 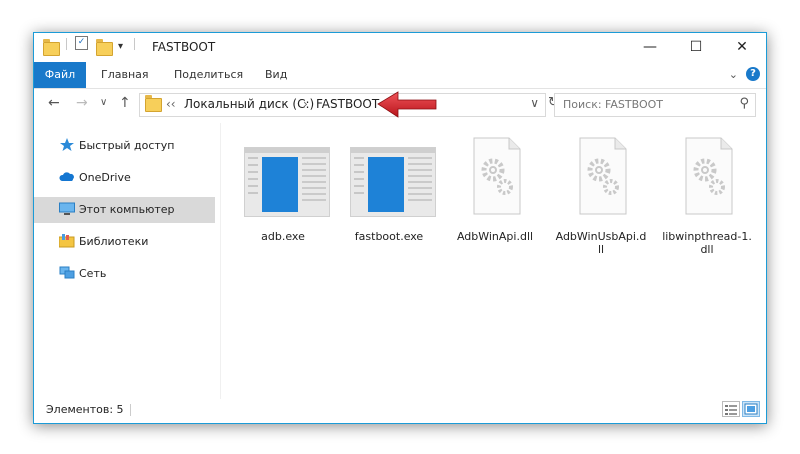 What do you see at coordinates (650, 47) in the screenshot?
I see `minimize-button: —` at bounding box center [650, 47].